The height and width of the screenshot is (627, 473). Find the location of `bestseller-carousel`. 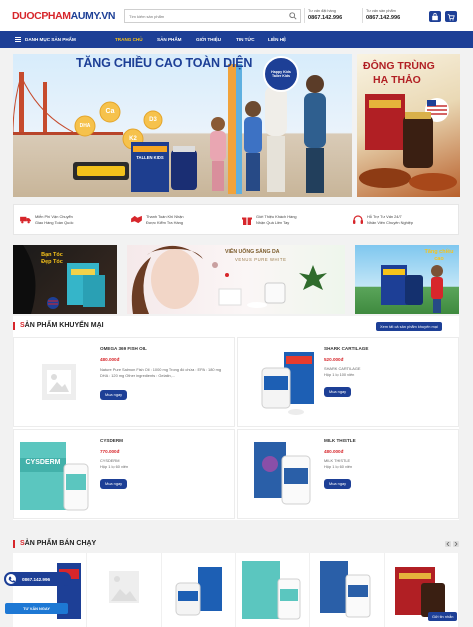

bestseller-carousel is located at coordinates (236, 590).